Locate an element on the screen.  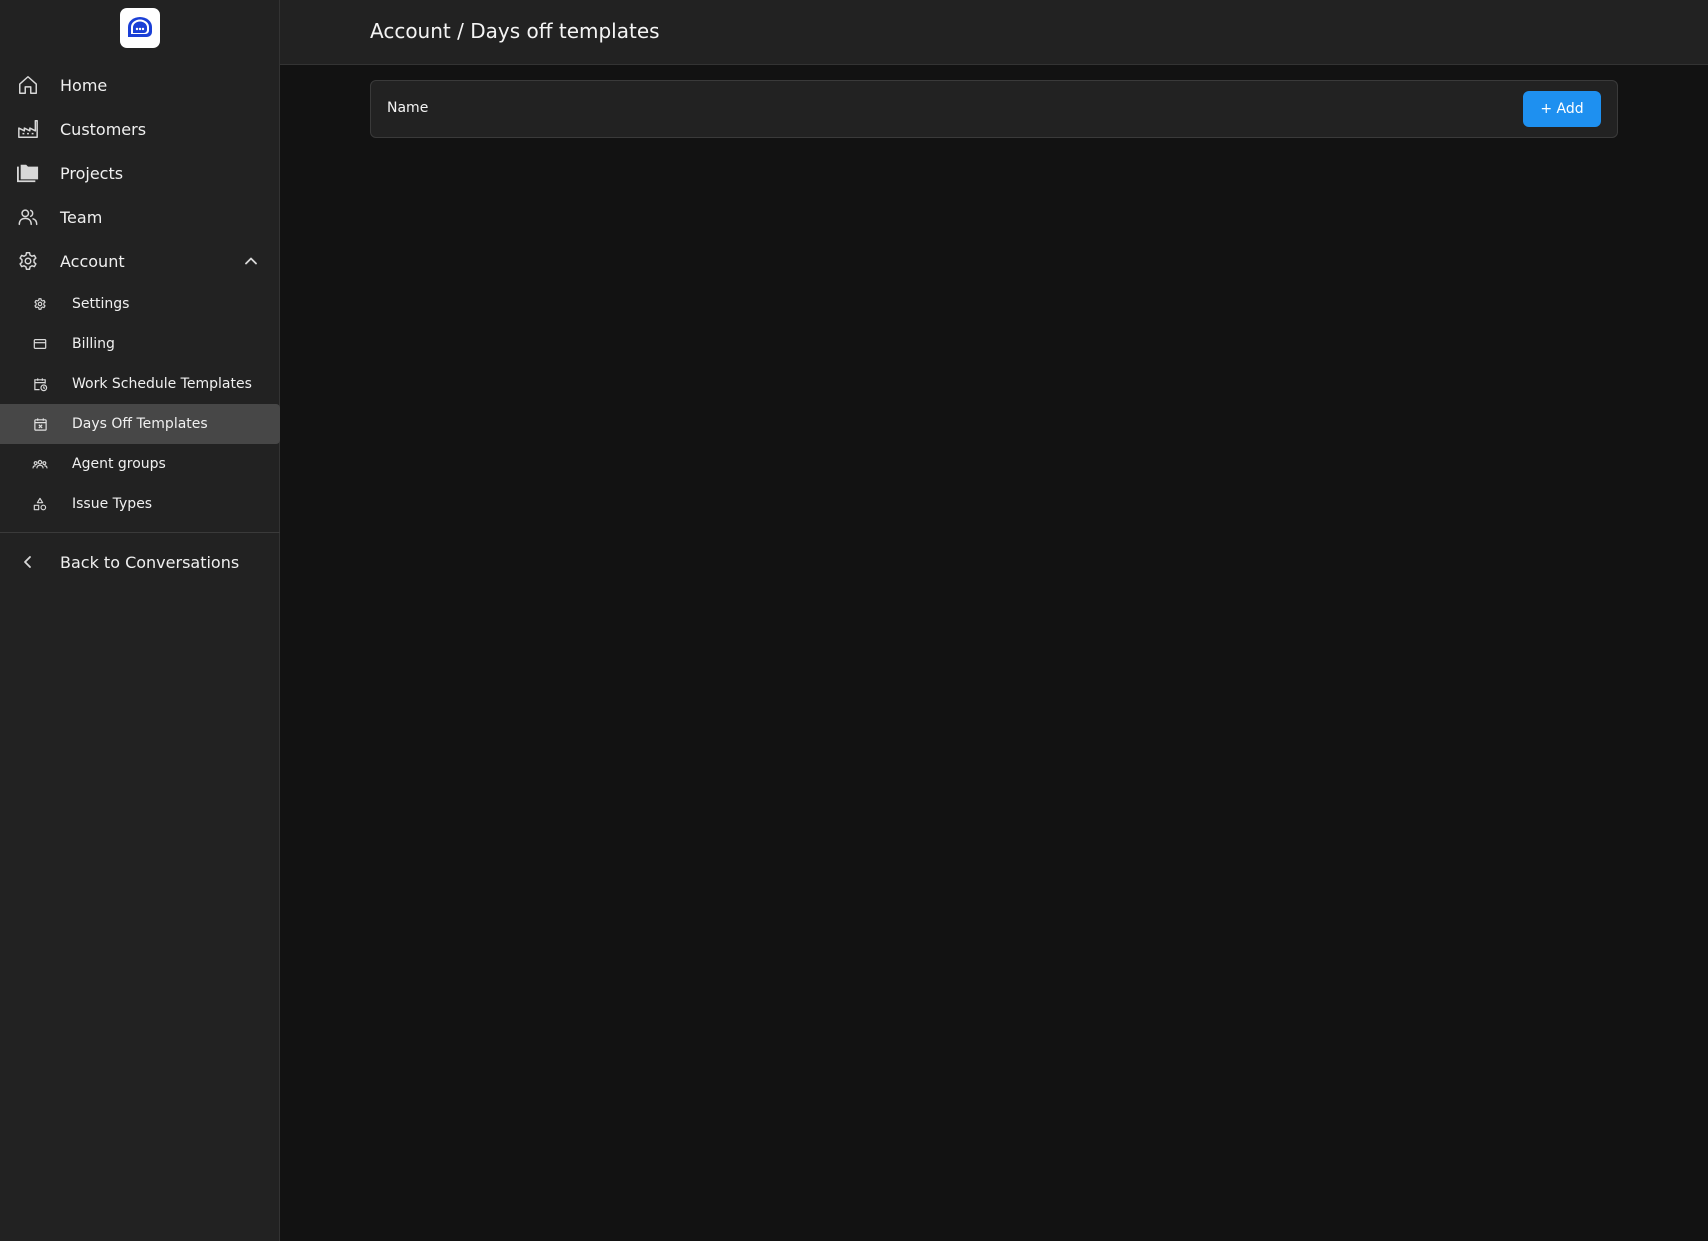
sidebar-item-label: Customers is located at coordinates (103, 129).